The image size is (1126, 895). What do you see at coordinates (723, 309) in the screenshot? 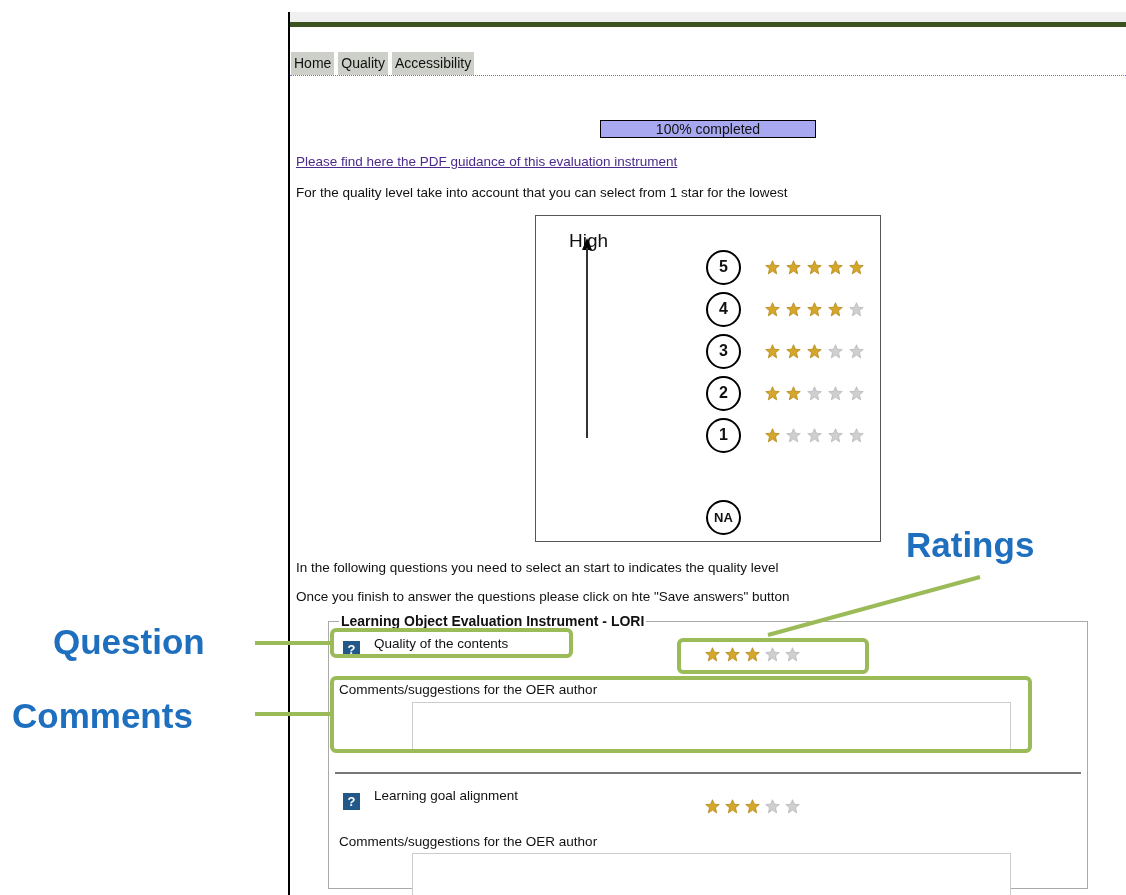
I see `level-number: 4` at bounding box center [723, 309].